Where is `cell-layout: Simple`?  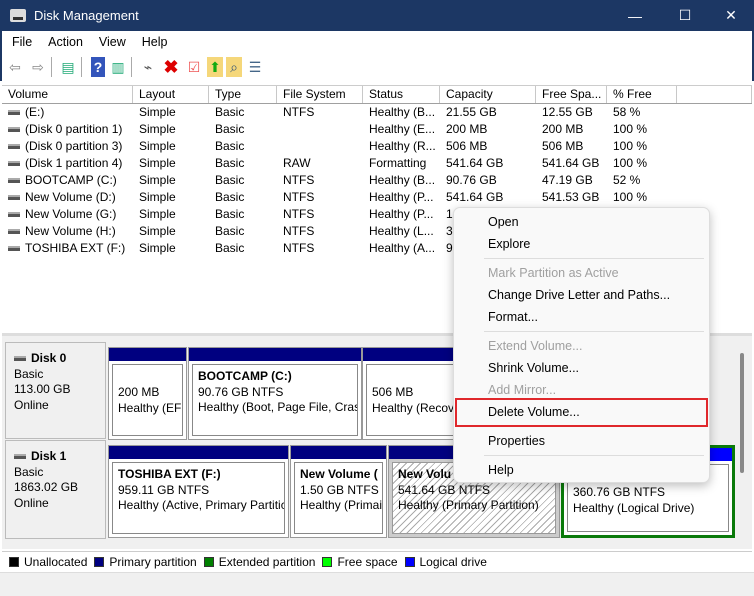
cell-layout: Simple is located at coordinates (171, 163).